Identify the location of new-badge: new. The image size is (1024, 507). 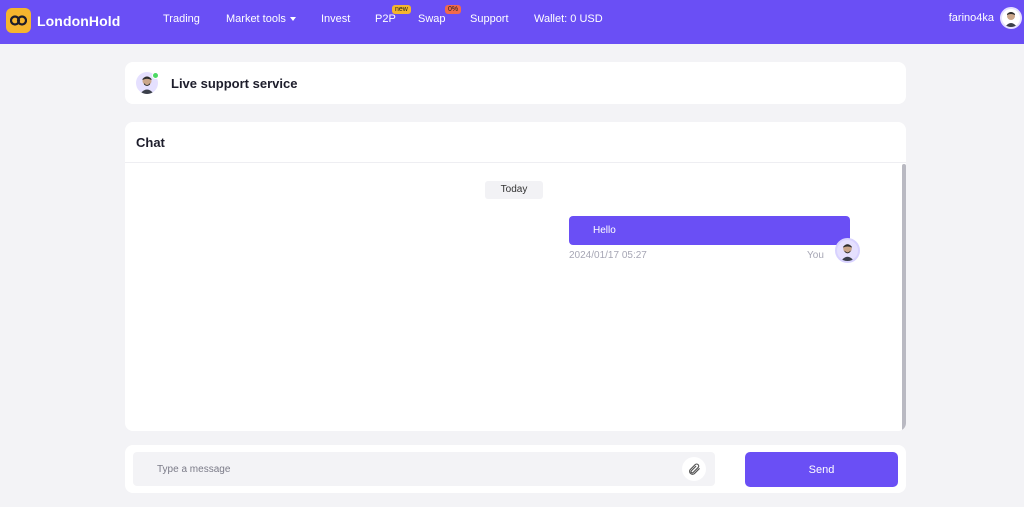
(401, 9).